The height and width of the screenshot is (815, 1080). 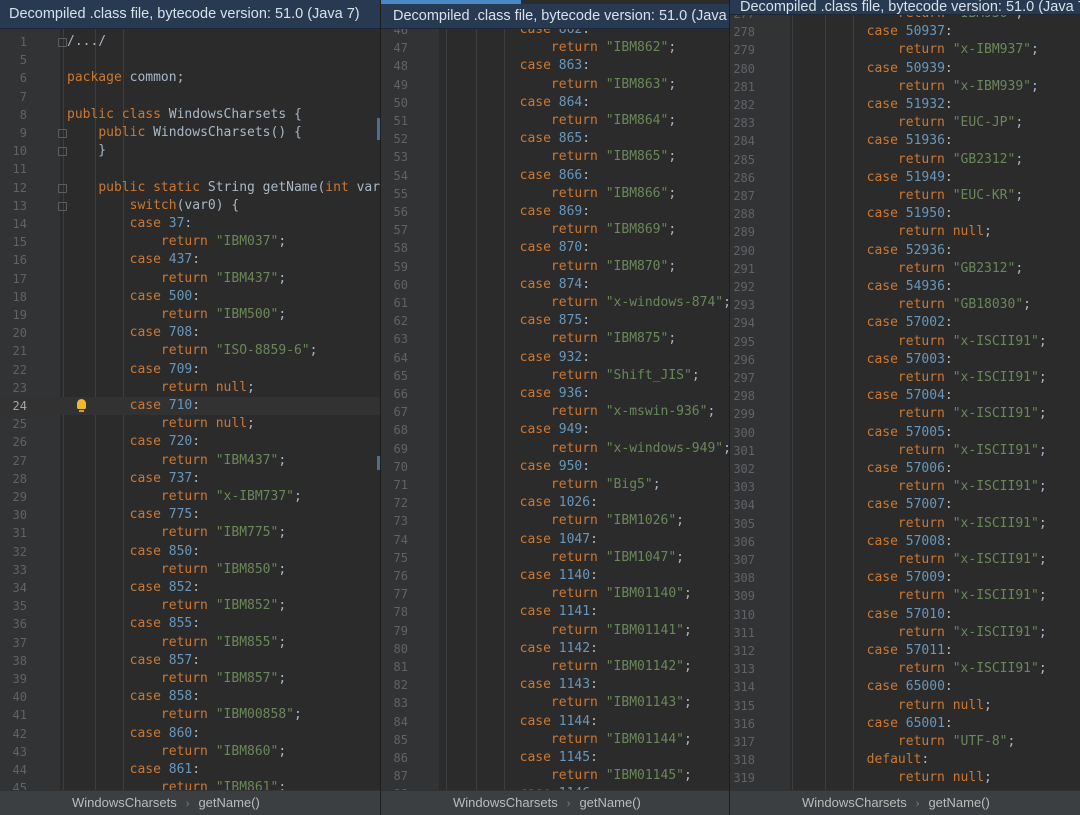 What do you see at coordinates (176, 570) in the screenshot?
I see `code-line: return "IBM850";` at bounding box center [176, 570].